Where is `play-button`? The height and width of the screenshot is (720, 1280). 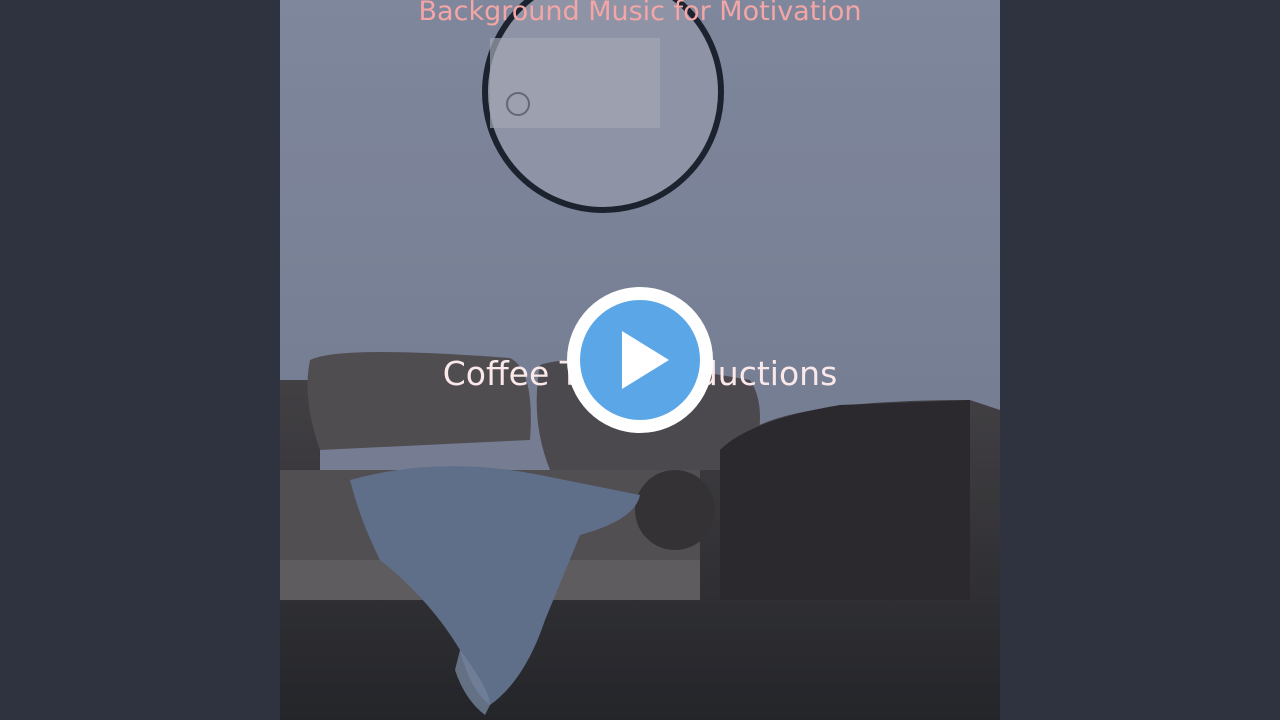 play-button is located at coordinates (640, 360).